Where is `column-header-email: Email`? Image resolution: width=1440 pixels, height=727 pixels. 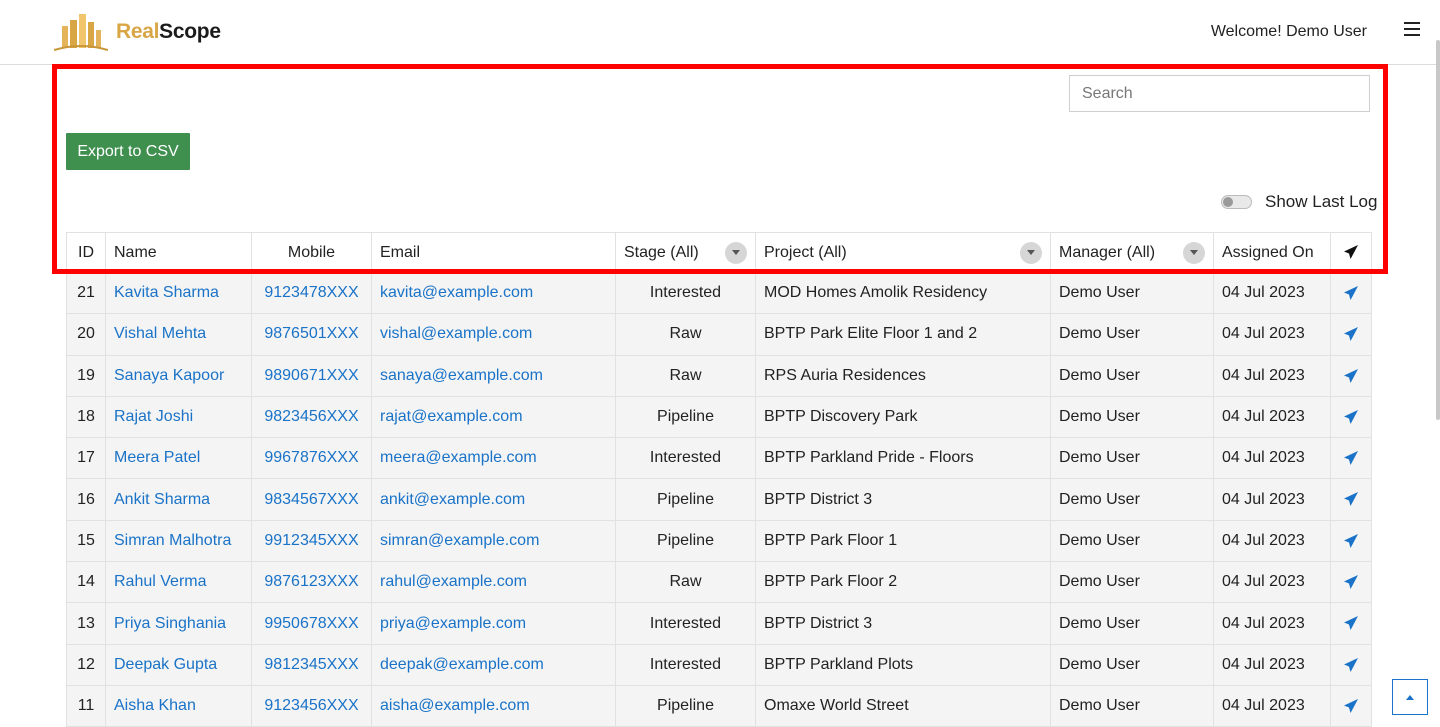 column-header-email: Email is located at coordinates (493, 252).